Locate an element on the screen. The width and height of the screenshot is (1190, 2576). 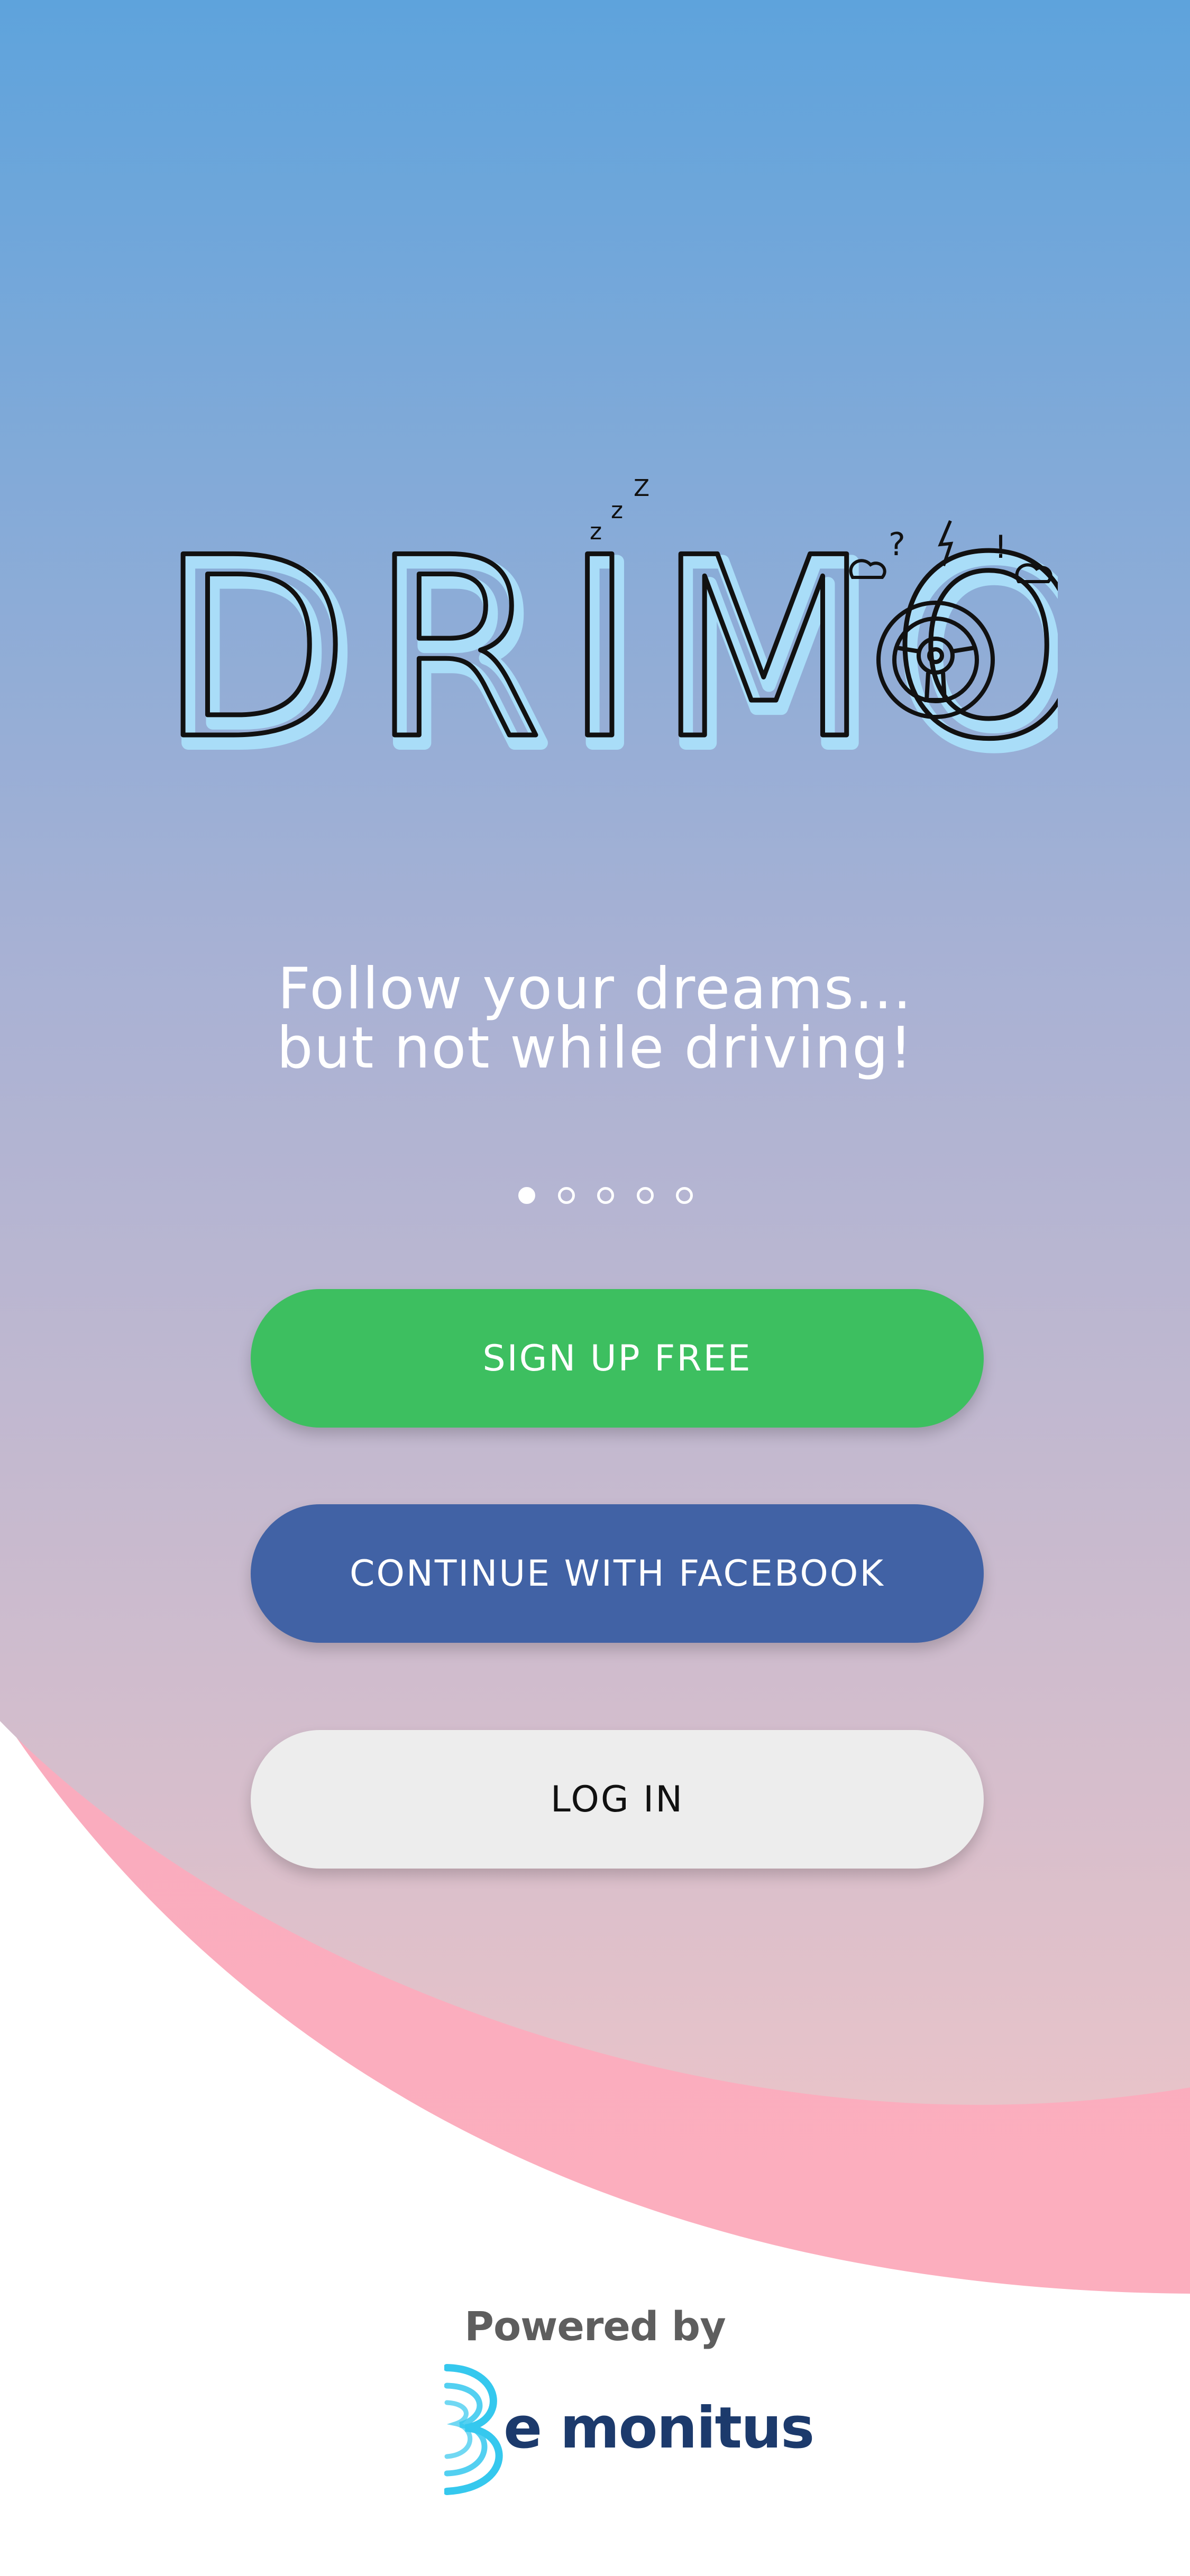
sign-up-button: SIGN UP FREE is located at coordinates (617, 1358).